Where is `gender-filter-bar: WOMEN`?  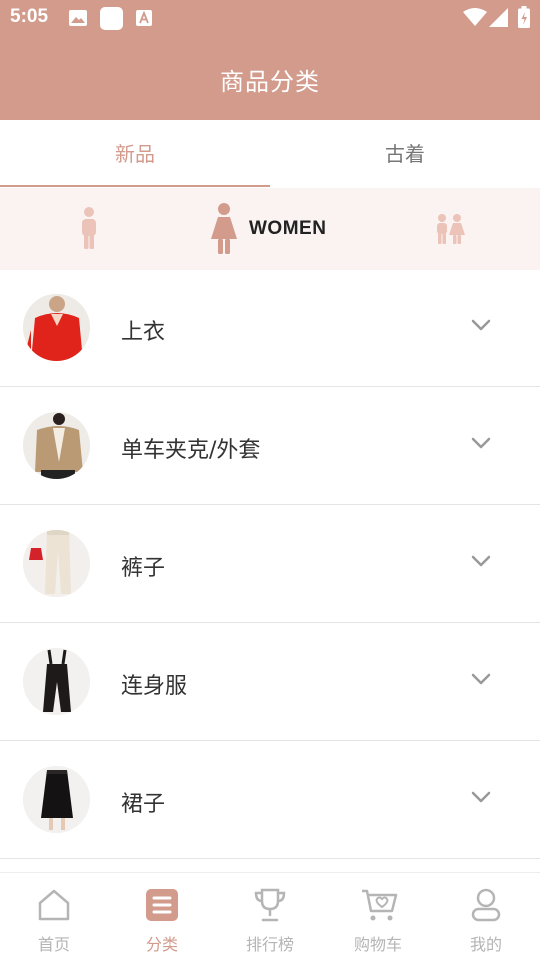 gender-filter-bar: WOMEN is located at coordinates (270, 229).